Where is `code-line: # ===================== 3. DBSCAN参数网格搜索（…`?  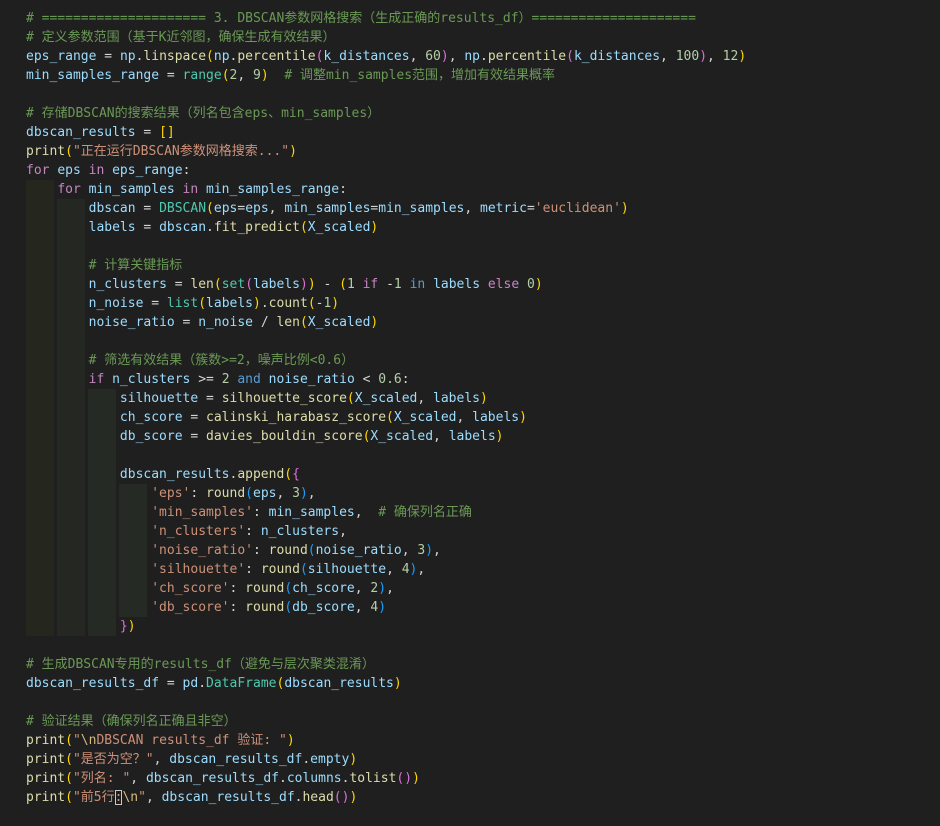 code-line: # ===================== 3. DBSCAN参数网格搜索（… is located at coordinates (386, 18).